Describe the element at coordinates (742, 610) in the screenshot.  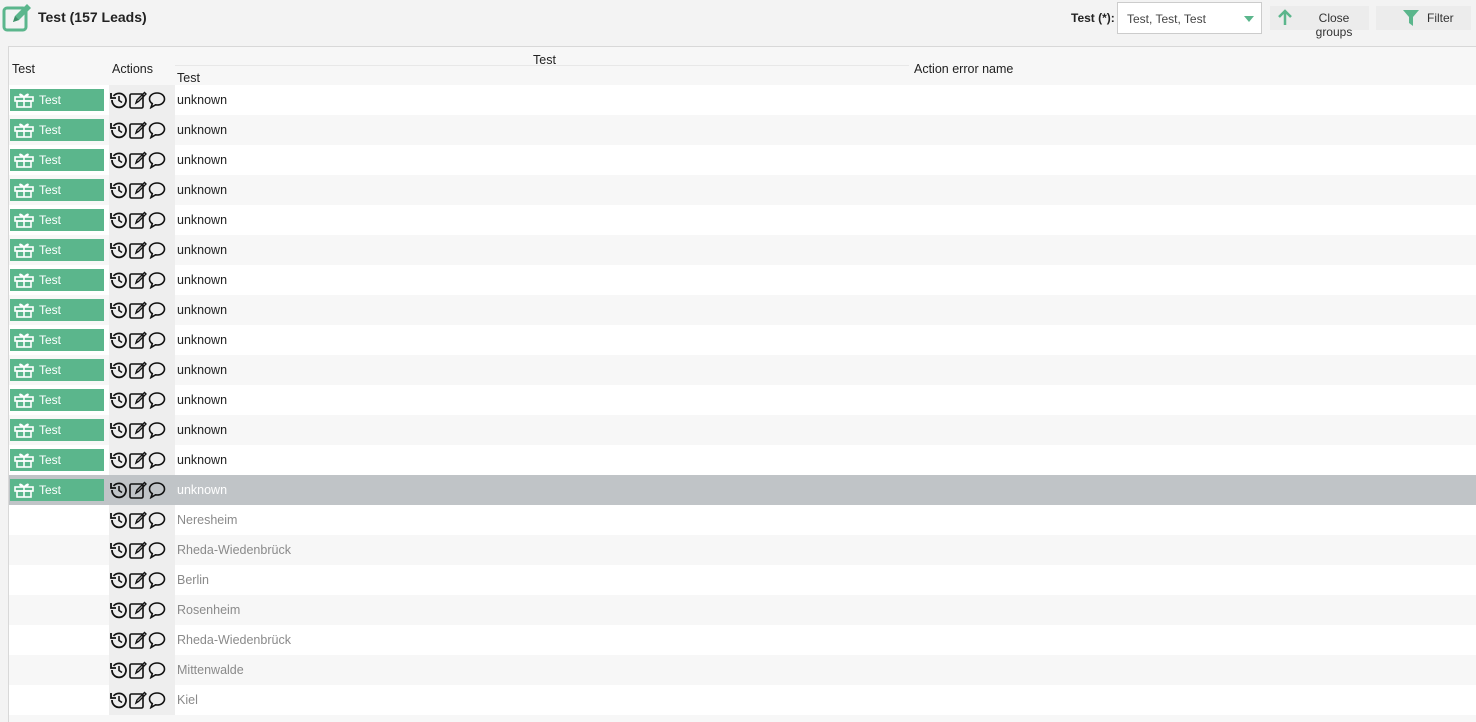
I see `table-row: Rosenheim` at that location.